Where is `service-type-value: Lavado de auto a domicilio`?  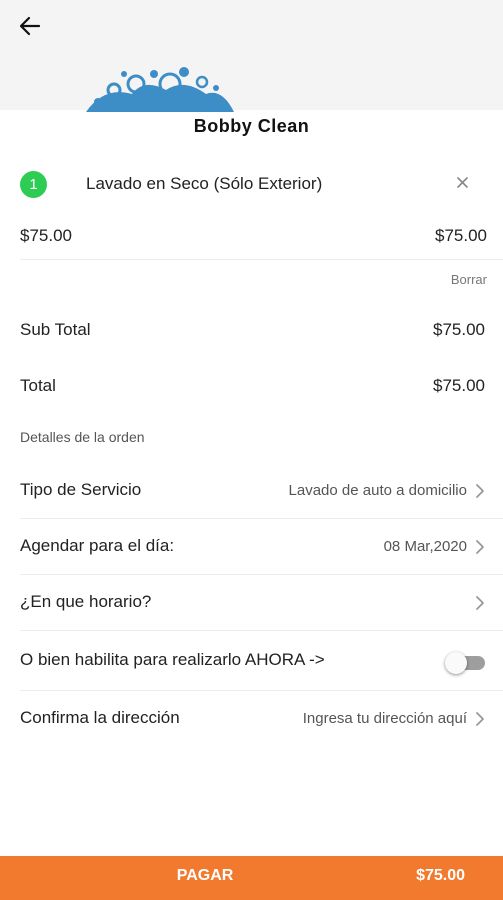 service-type-value: Lavado de auto a domicilio is located at coordinates (377, 490).